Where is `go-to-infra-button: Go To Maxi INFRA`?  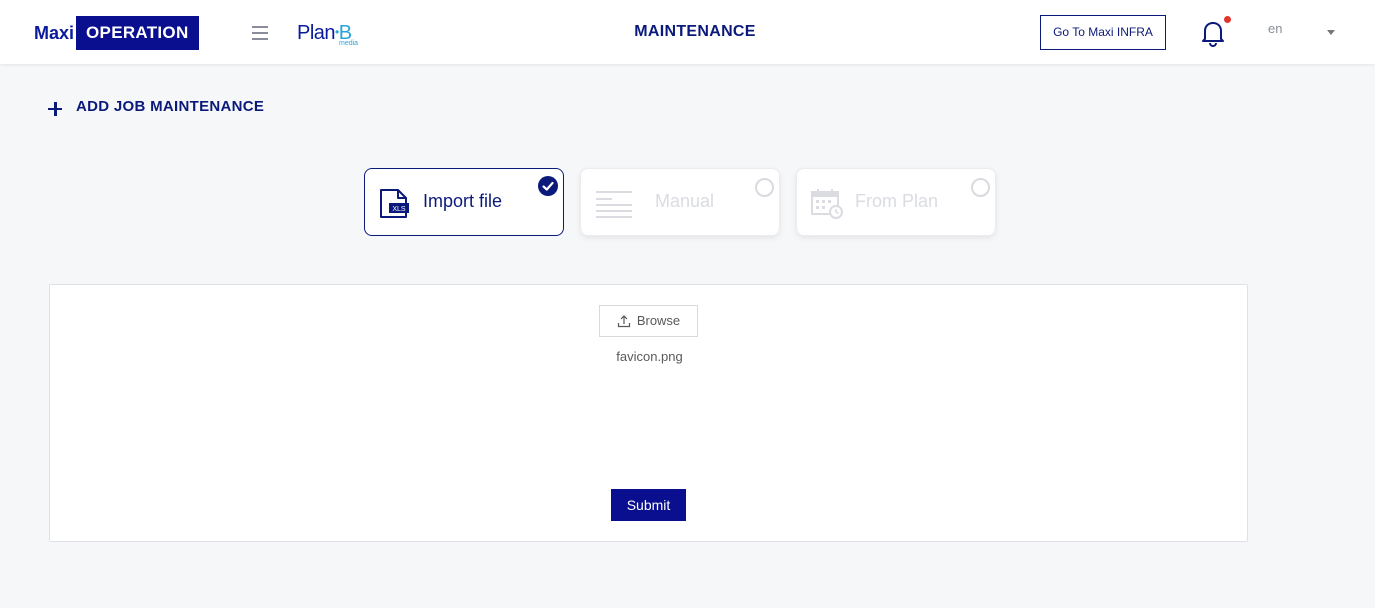
go-to-infra-button: Go To Maxi INFRA is located at coordinates (1103, 32).